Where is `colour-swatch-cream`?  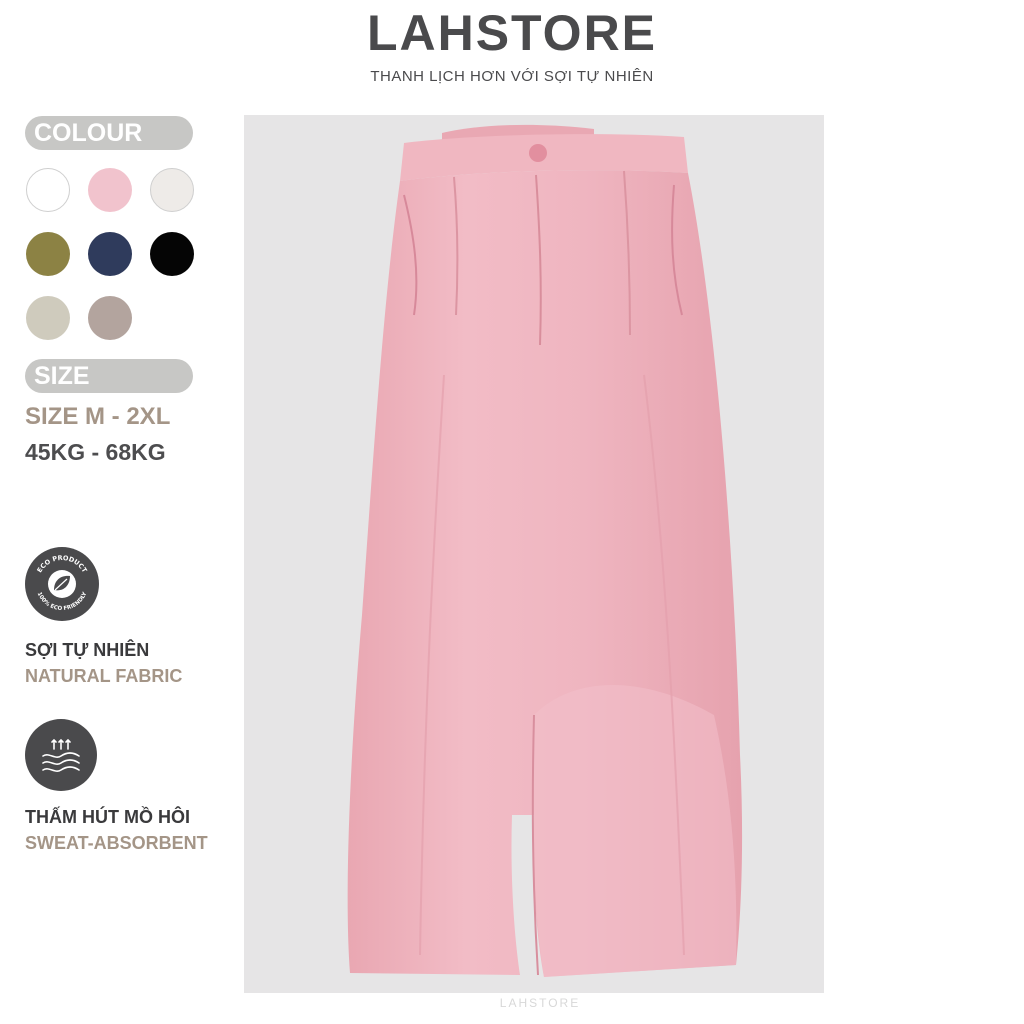
colour-swatch-cream is located at coordinates (172, 190).